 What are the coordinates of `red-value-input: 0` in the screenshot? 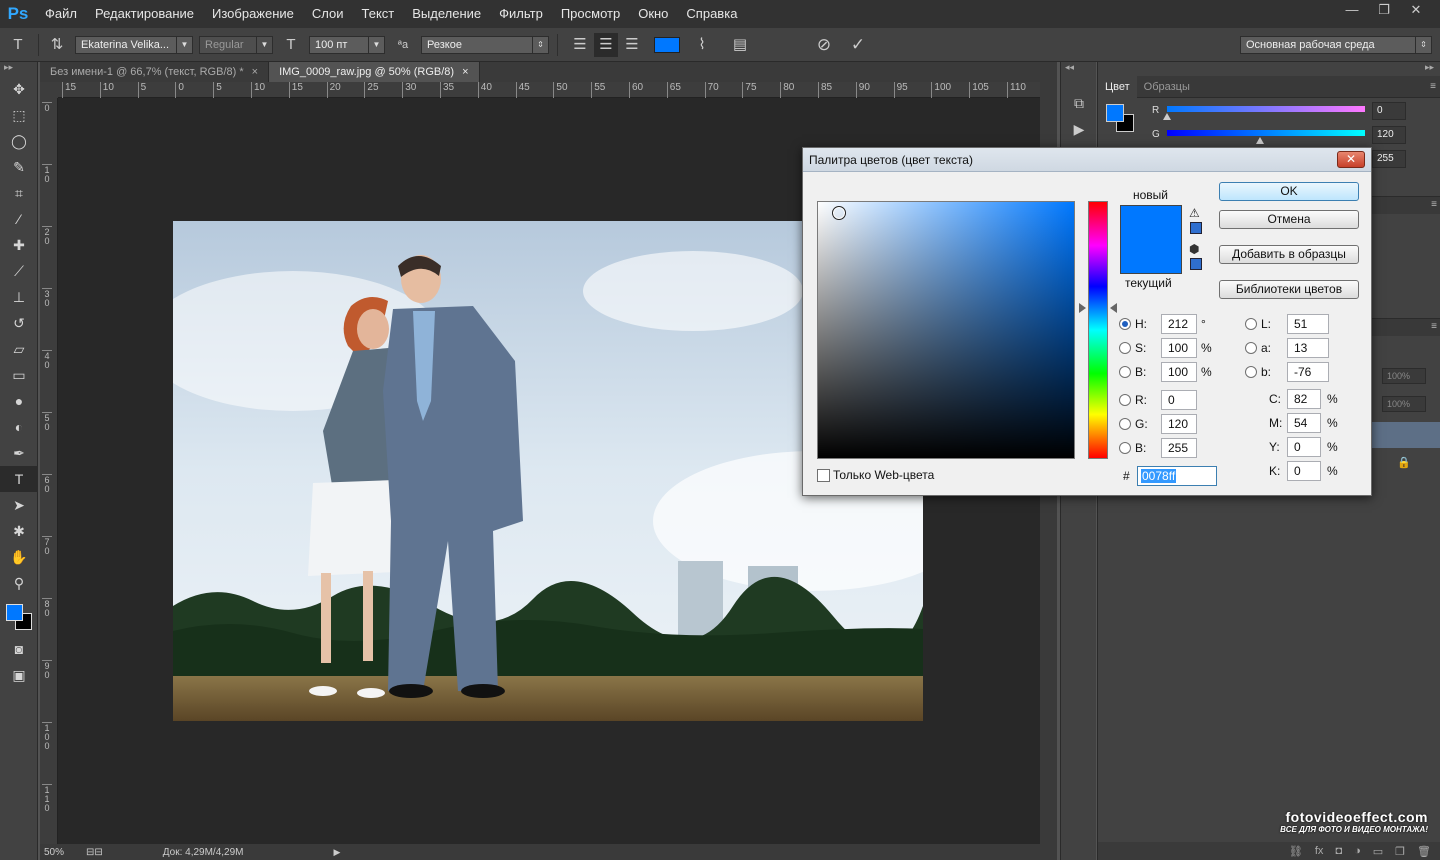 It's located at (1389, 111).